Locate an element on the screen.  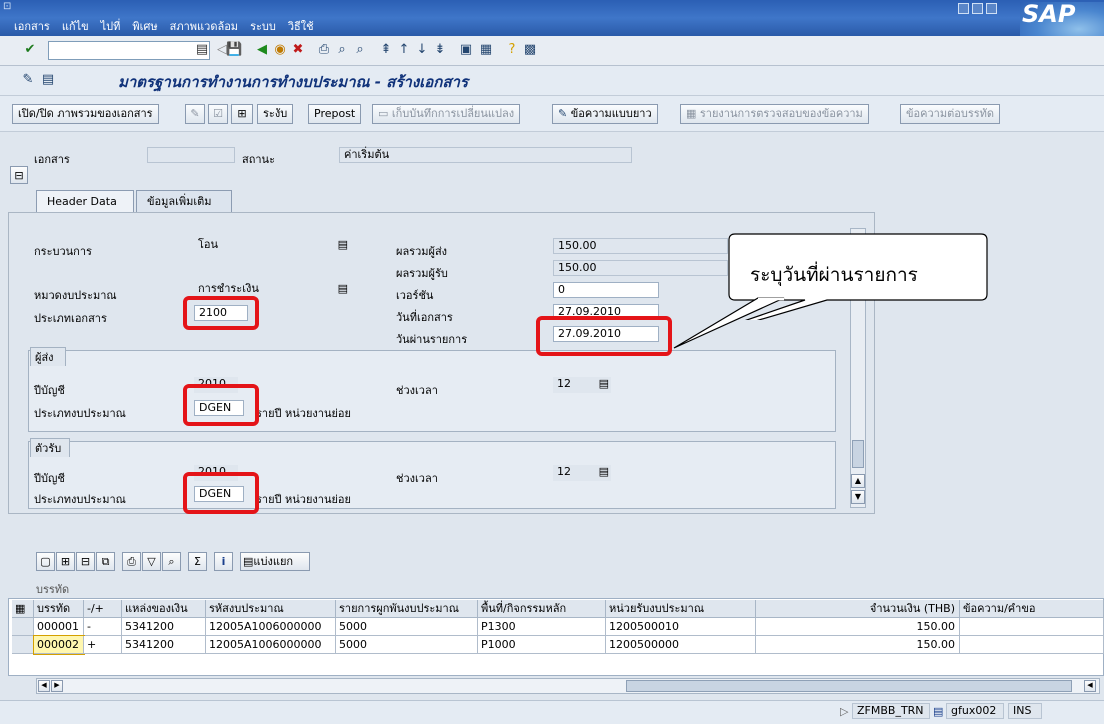
column-header-fund: แหล่งของเงิน is located at coordinates (164, 609).